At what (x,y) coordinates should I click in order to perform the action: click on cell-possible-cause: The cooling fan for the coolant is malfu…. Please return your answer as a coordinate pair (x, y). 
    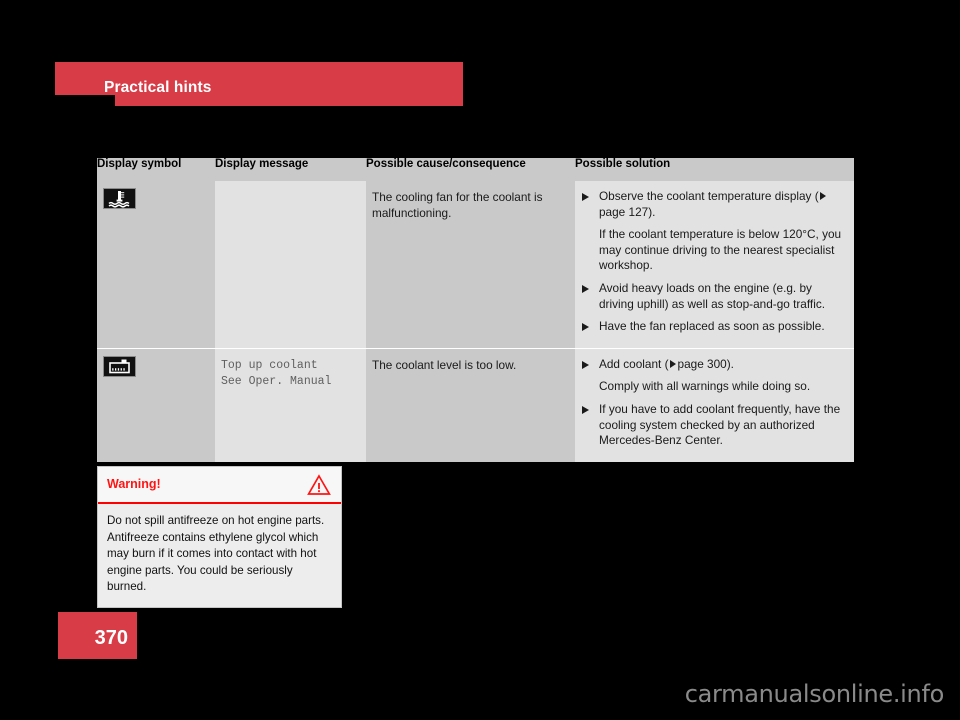
    Looking at the image, I should click on (470, 265).